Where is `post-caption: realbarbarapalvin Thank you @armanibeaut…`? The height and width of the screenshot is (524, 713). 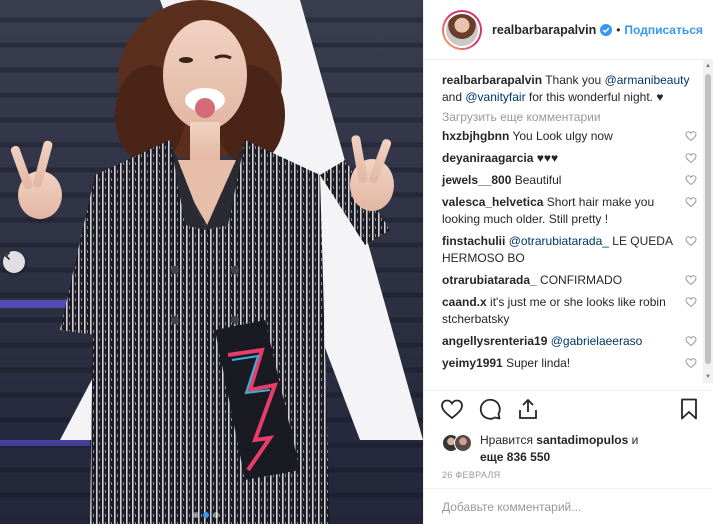 post-caption: realbarbarapalvin Thank you @armanibeaut… is located at coordinates (570, 89).